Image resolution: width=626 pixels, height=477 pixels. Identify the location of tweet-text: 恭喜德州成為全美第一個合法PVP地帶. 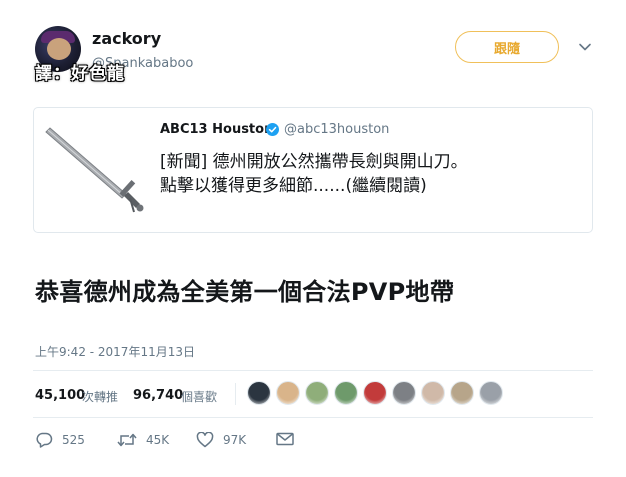
(245, 292).